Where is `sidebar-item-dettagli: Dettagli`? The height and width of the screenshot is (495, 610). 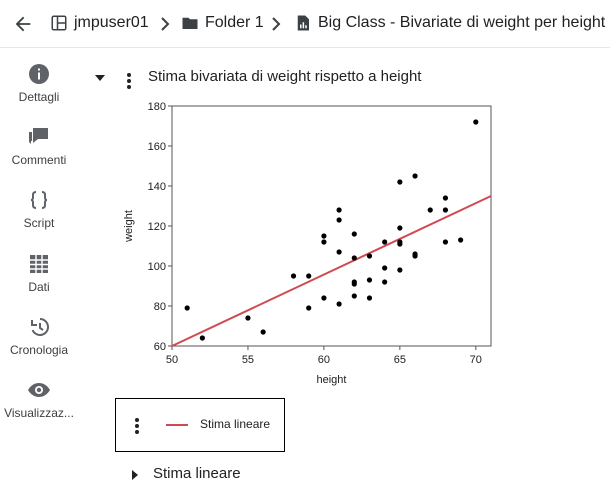 sidebar-item-dettagli: Dettagli is located at coordinates (39, 83).